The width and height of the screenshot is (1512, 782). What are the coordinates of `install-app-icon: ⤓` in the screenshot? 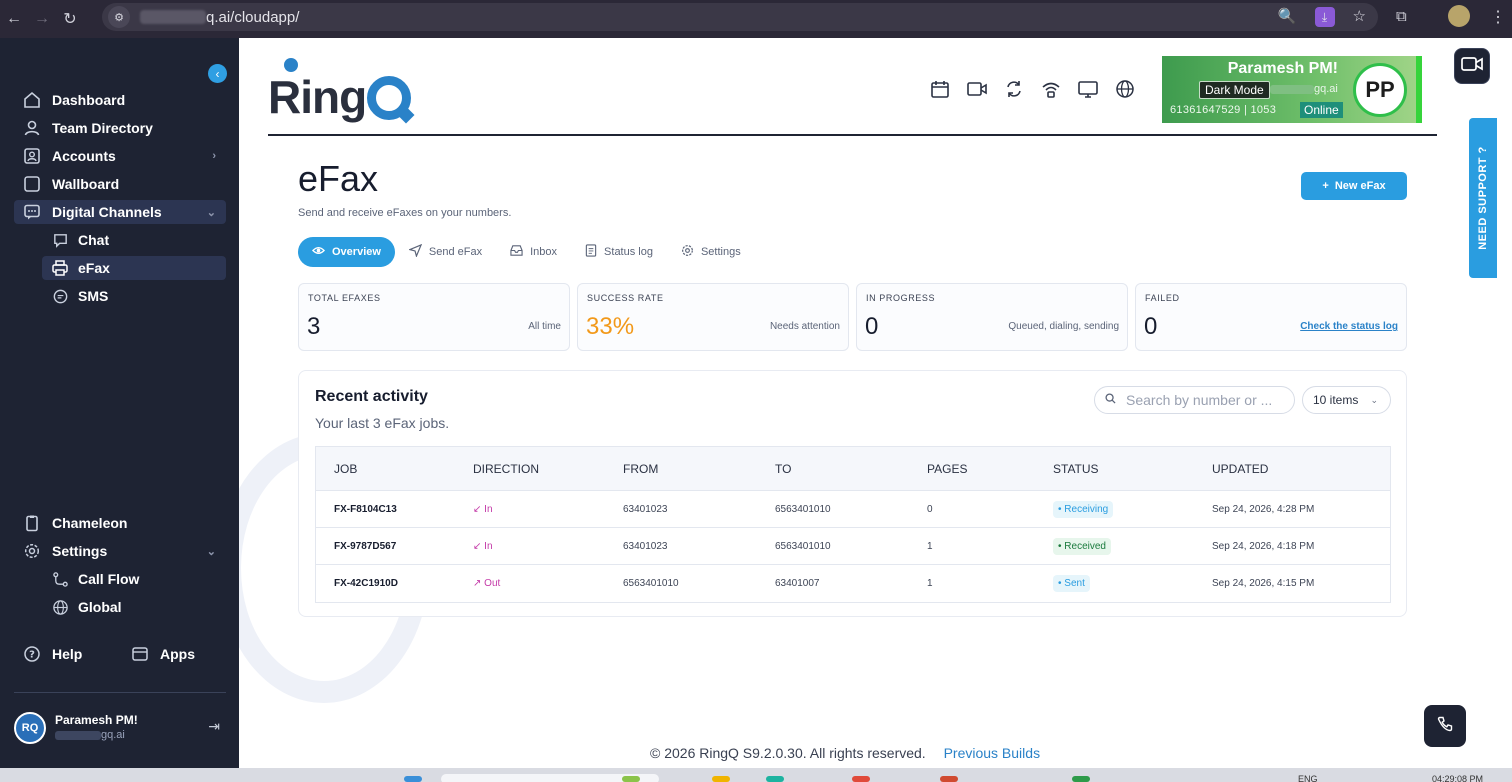 It's located at (1324, 17).